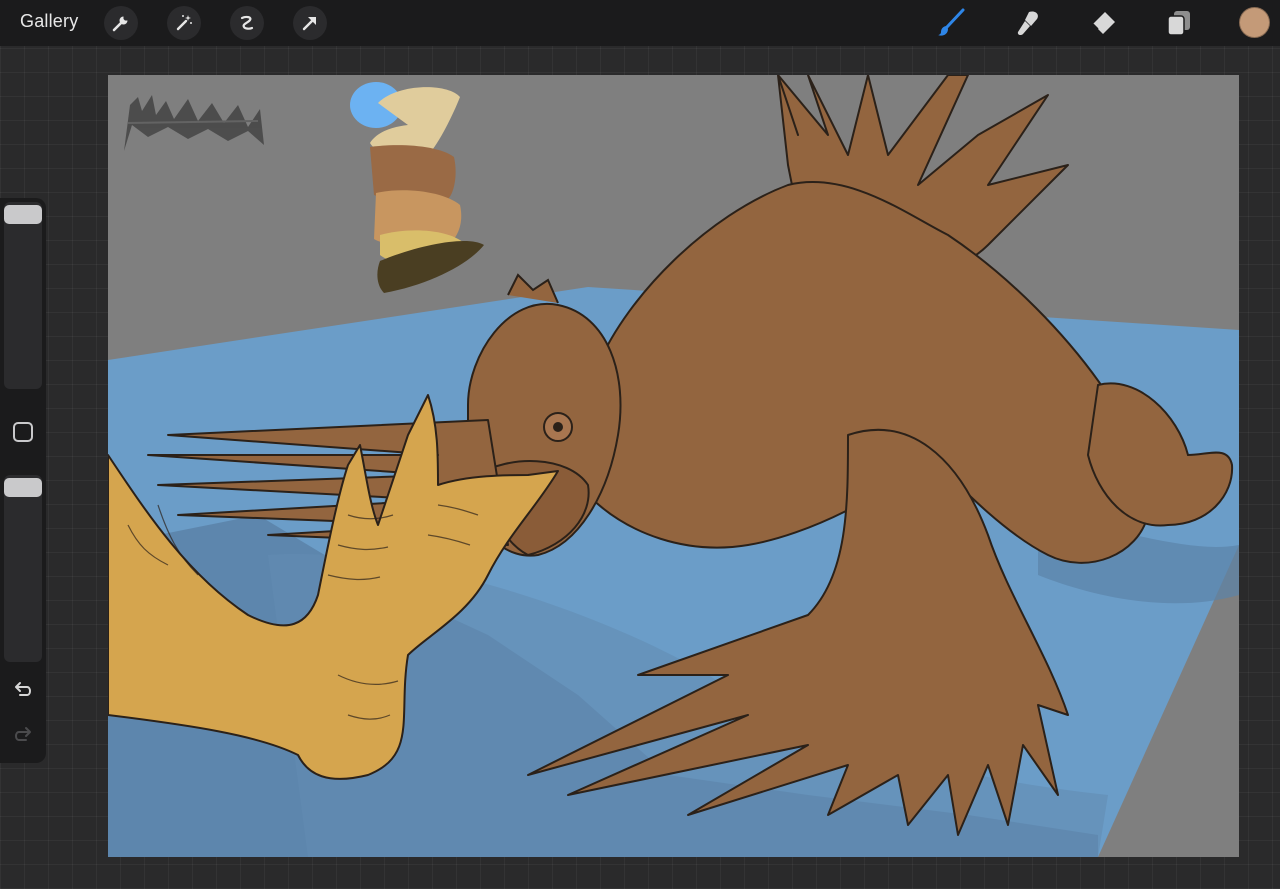 This screenshot has width=1280, height=889. Describe the element at coordinates (23, 690) in the screenshot. I see `undo-icon` at that location.